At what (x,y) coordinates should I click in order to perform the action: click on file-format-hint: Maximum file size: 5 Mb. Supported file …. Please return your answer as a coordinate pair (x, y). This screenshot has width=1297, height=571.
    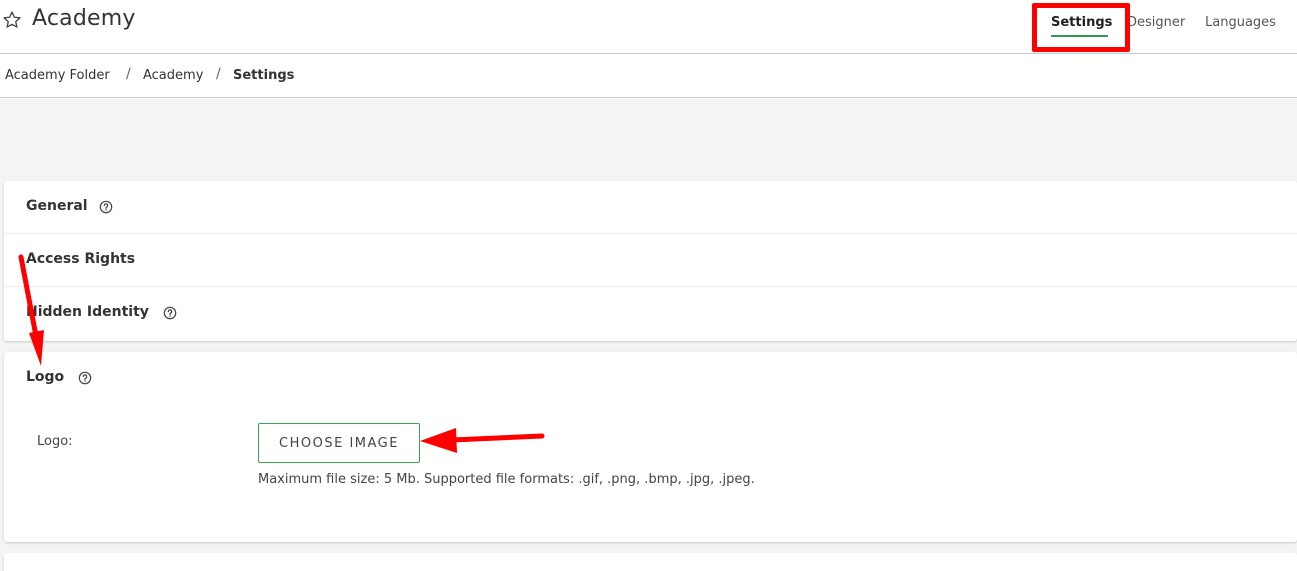
    Looking at the image, I should click on (506, 479).